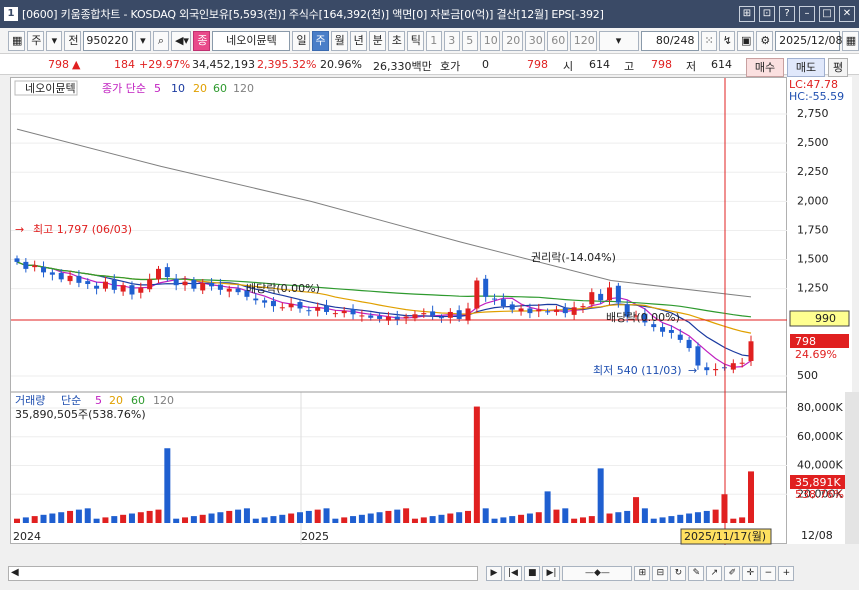 This screenshot has width=859, height=590. I want to click on minimize-icon: –, so click(807, 14).